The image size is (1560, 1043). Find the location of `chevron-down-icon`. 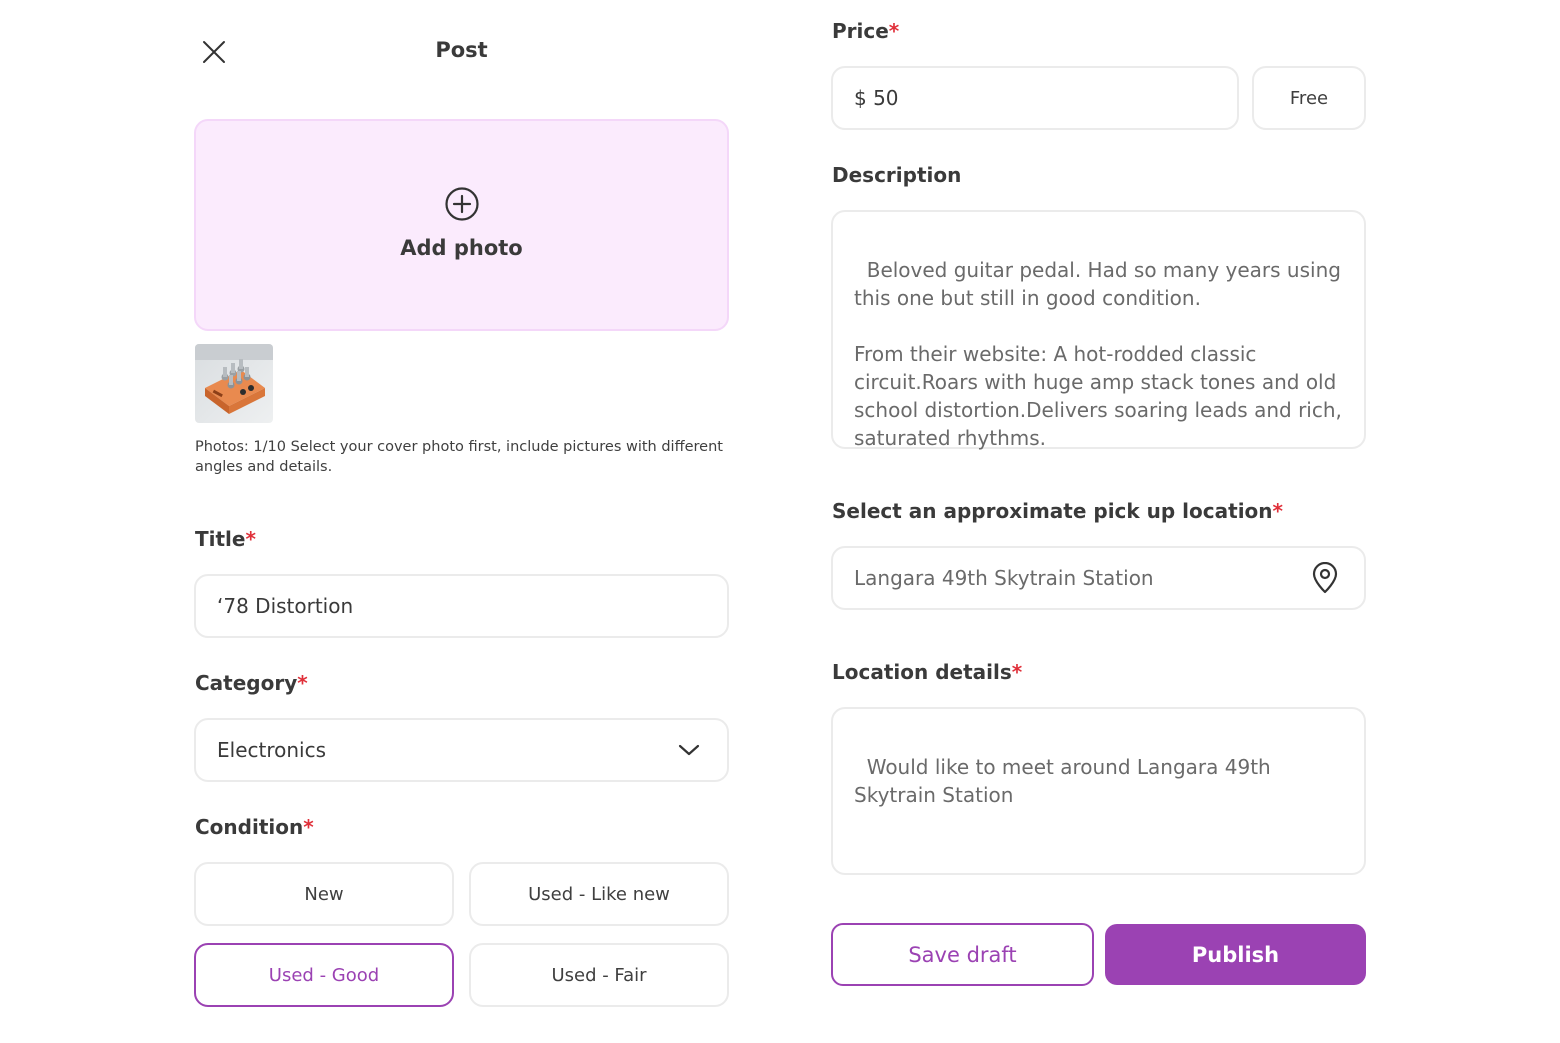

chevron-down-icon is located at coordinates (689, 750).